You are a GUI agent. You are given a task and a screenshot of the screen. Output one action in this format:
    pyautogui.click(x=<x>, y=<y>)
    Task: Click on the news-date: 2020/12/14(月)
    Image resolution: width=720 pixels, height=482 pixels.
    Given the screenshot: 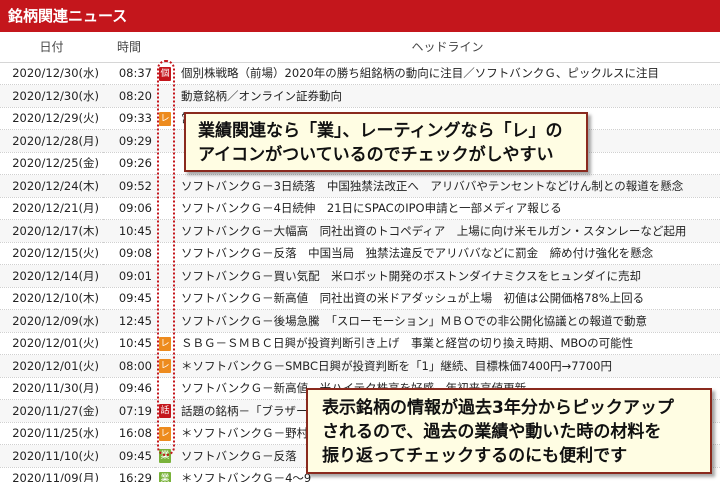 What is the action you would take?
    pyautogui.click(x=51, y=276)
    